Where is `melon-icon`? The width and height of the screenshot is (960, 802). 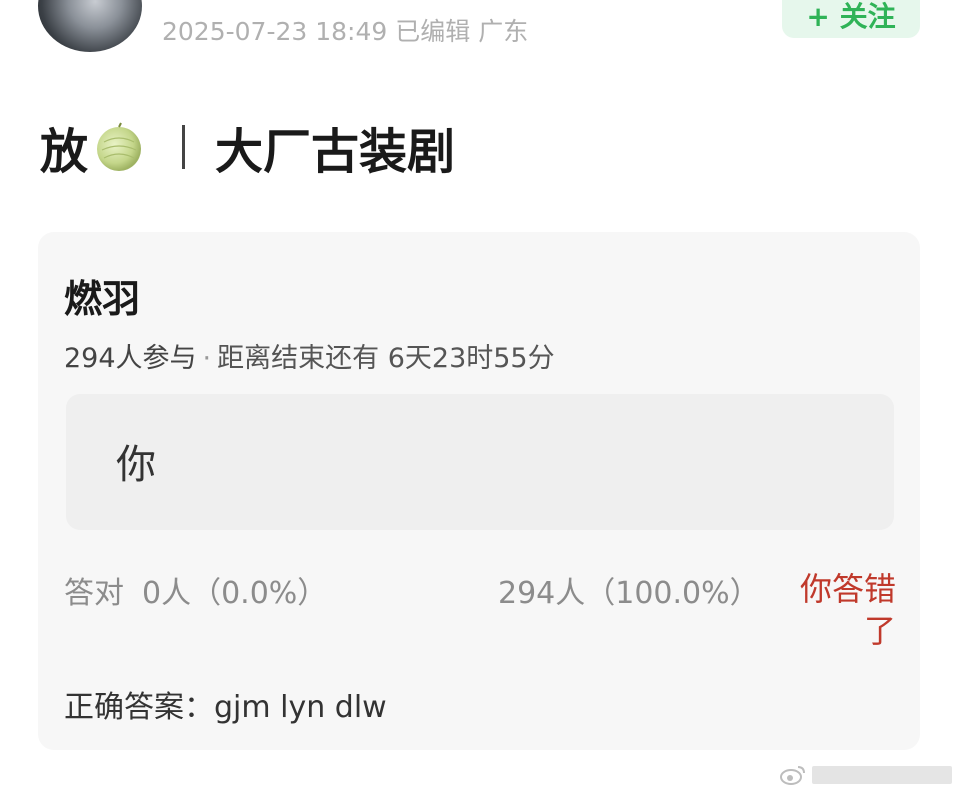 melon-icon is located at coordinates (119, 146).